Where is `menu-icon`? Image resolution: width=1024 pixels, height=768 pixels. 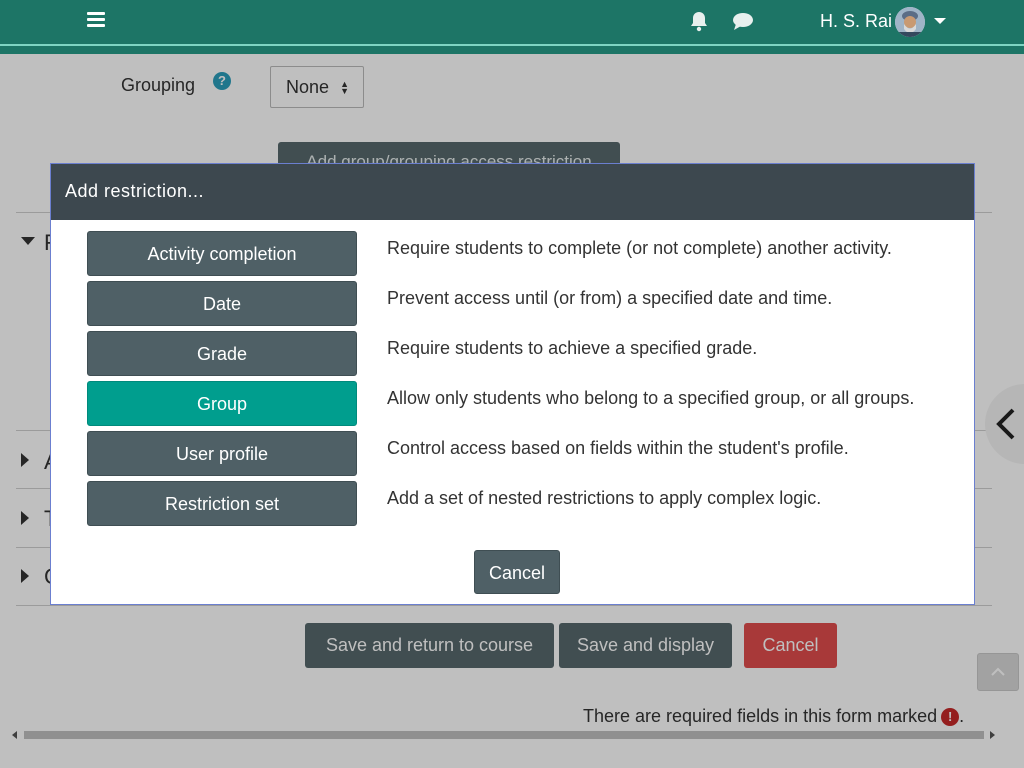
menu-icon is located at coordinates (96, 20).